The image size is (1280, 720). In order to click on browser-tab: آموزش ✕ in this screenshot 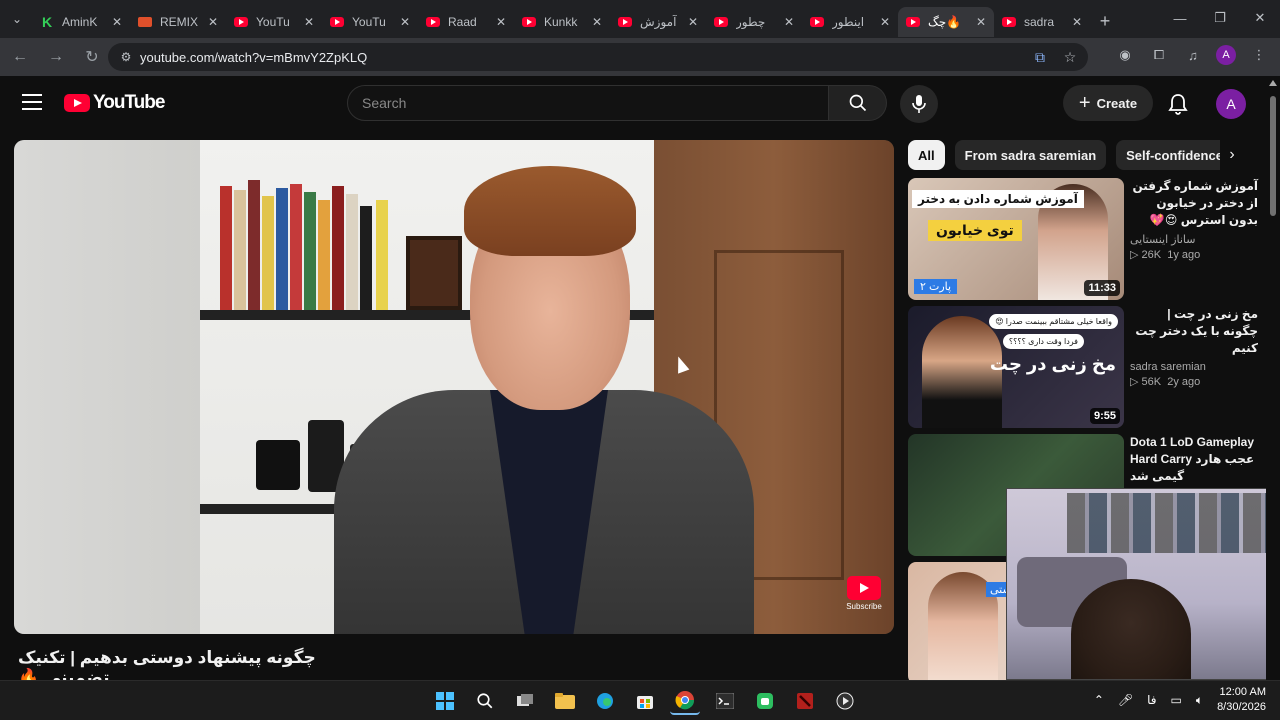, I will do `click(658, 22)`.